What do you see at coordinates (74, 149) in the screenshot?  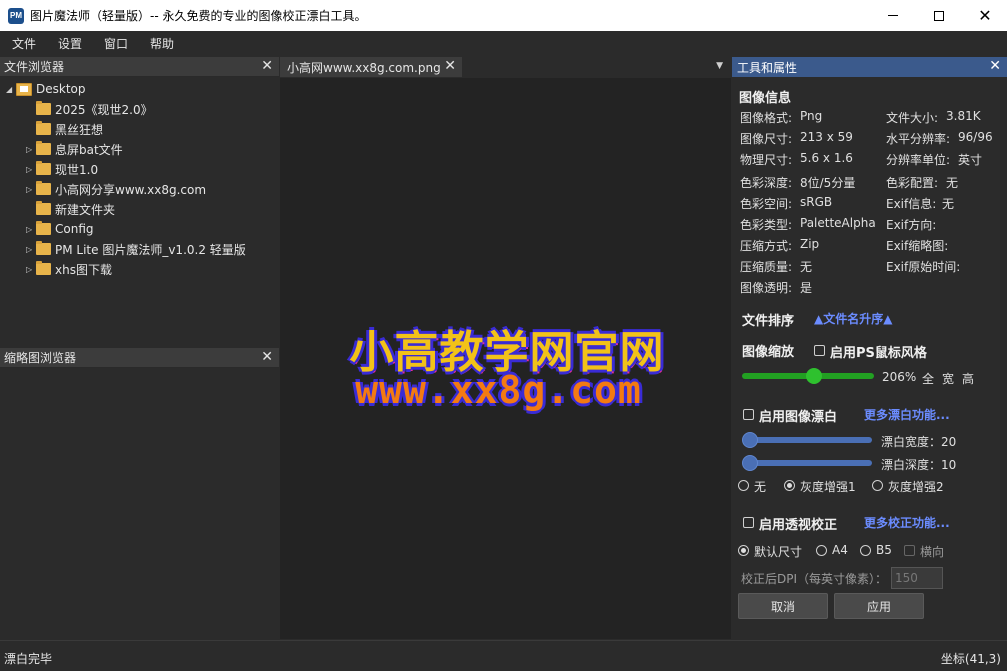 I see `tree-item: ▷ 息屏bat文件` at bounding box center [74, 149].